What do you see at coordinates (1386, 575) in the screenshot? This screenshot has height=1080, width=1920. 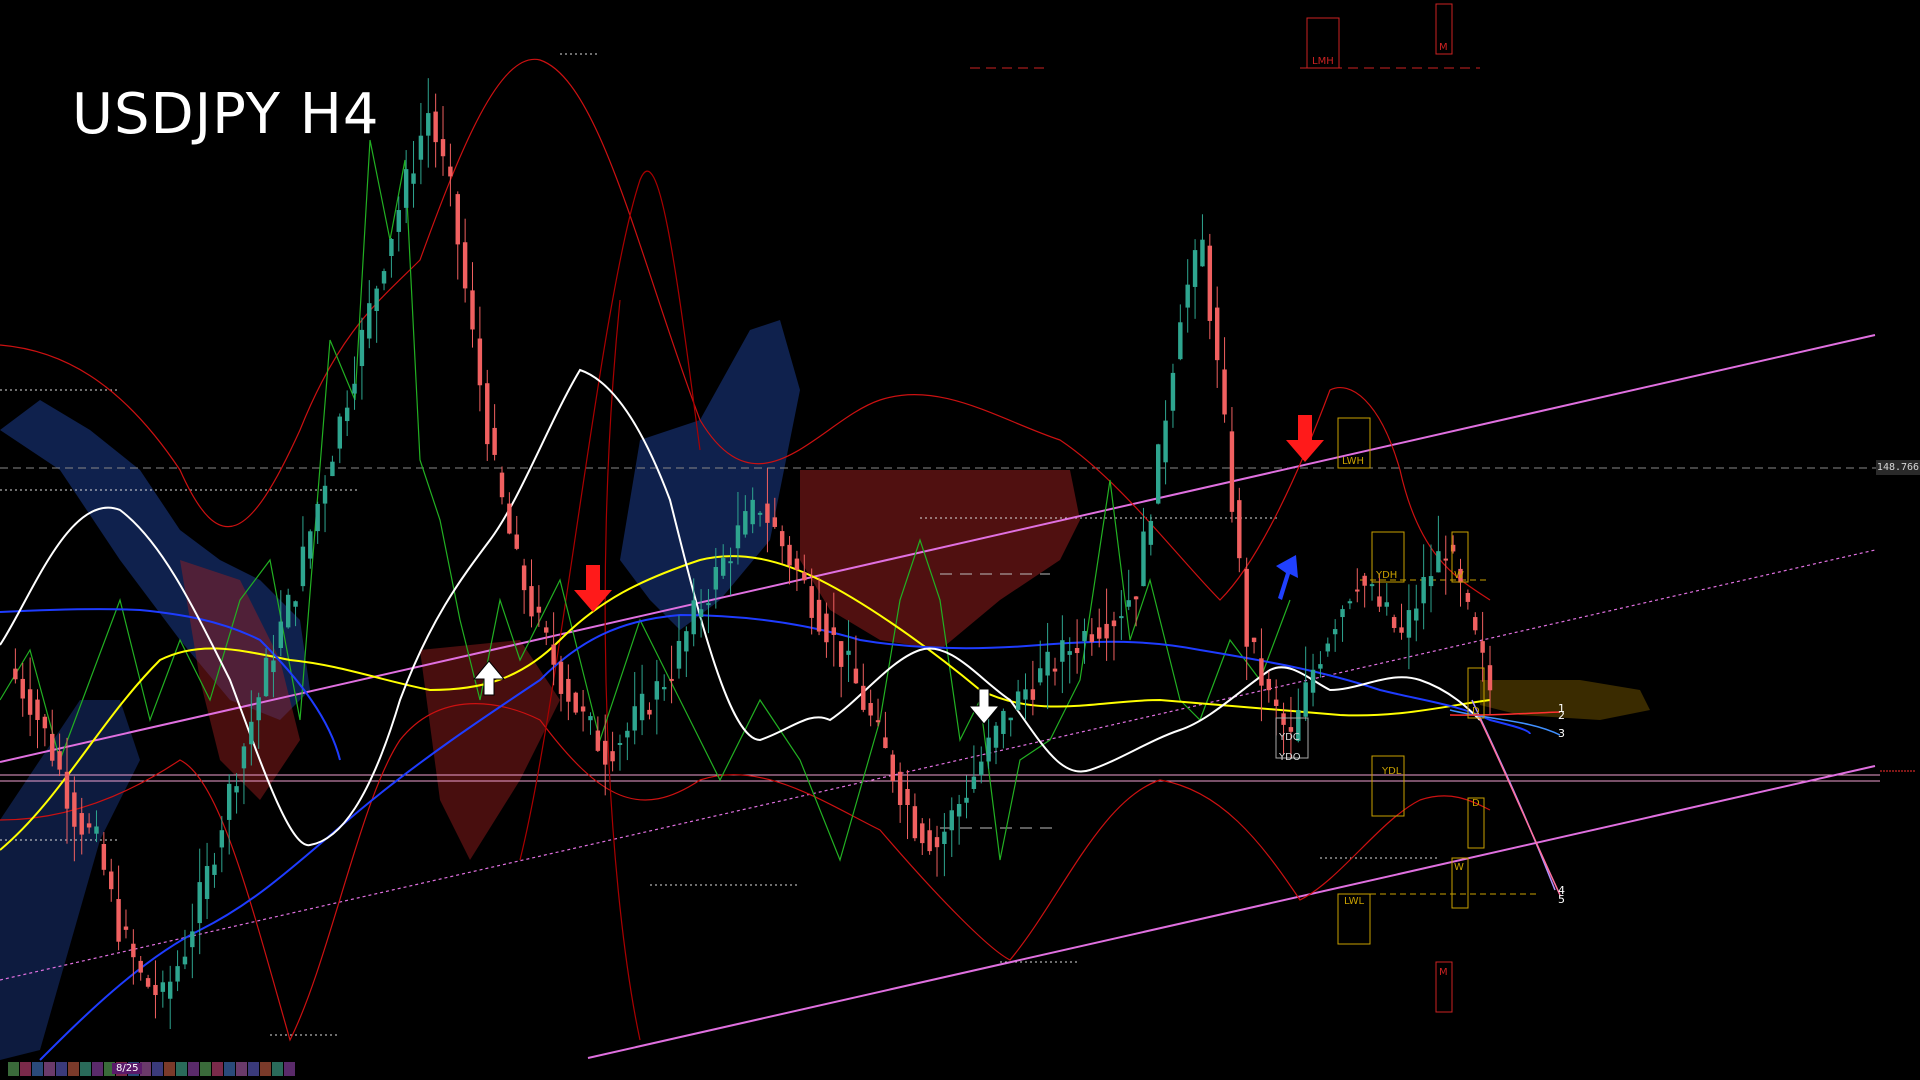 I see `label-ydh: YDH` at bounding box center [1386, 575].